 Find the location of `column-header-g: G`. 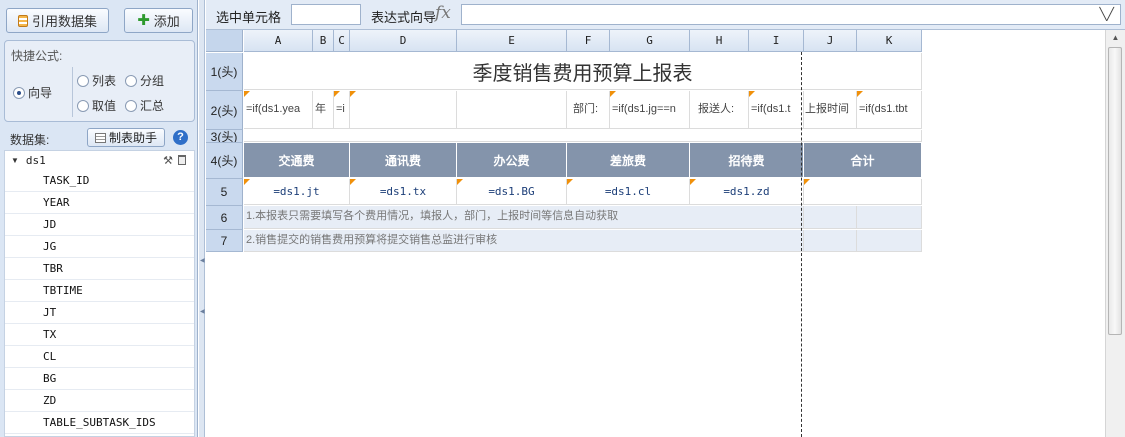

column-header-g: G is located at coordinates (650, 41).